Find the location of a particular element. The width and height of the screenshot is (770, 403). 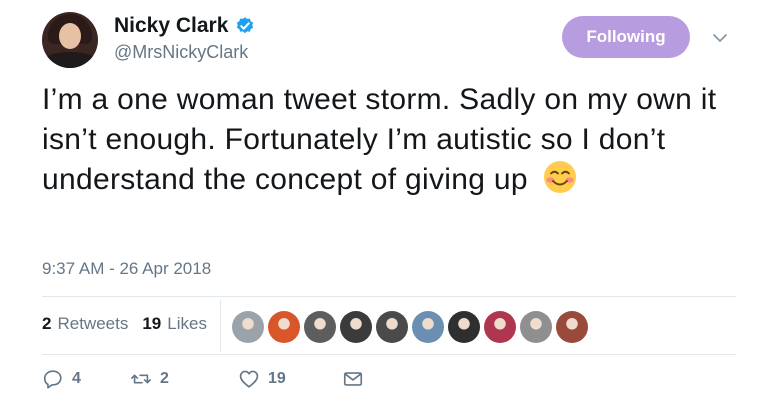

avatar-face is located at coordinates (70, 36).